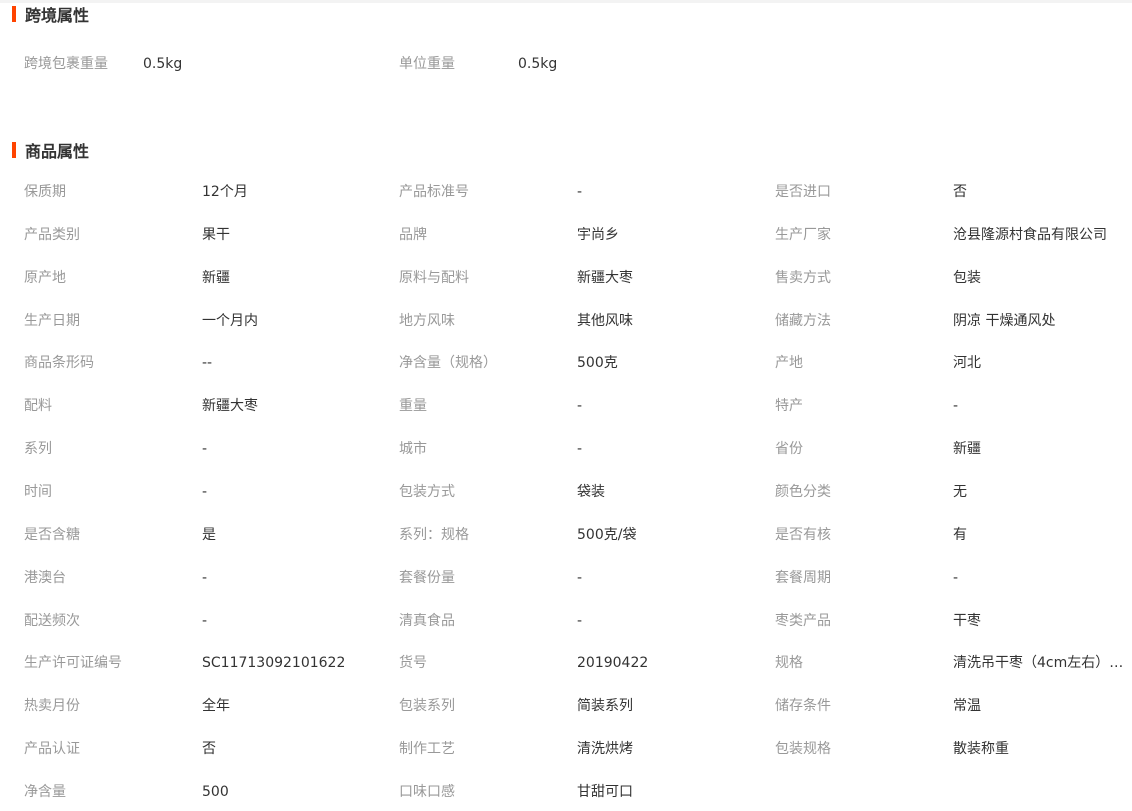 The width and height of the screenshot is (1132, 811). Describe the element at coordinates (789, 663) in the screenshot. I see `attribute-label: 规格` at that location.